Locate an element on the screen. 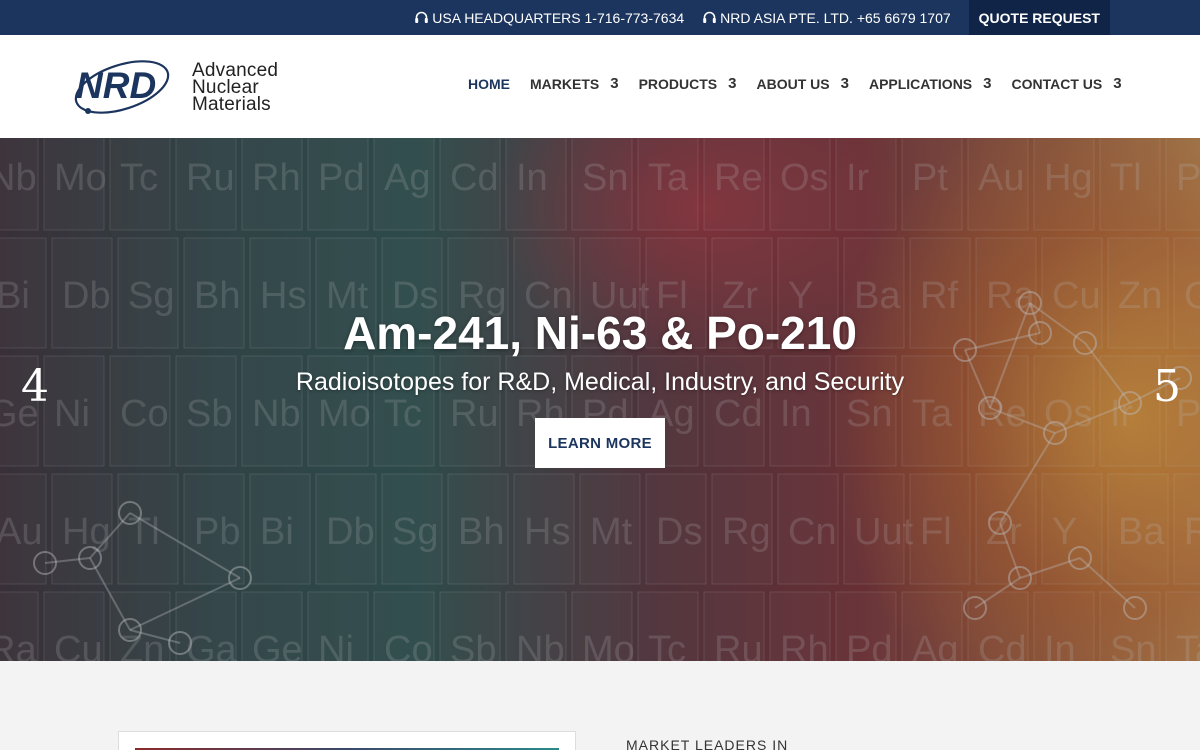 The width and height of the screenshot is (1200, 750). nav-item-markets: MARKETS 3 is located at coordinates (574, 83).